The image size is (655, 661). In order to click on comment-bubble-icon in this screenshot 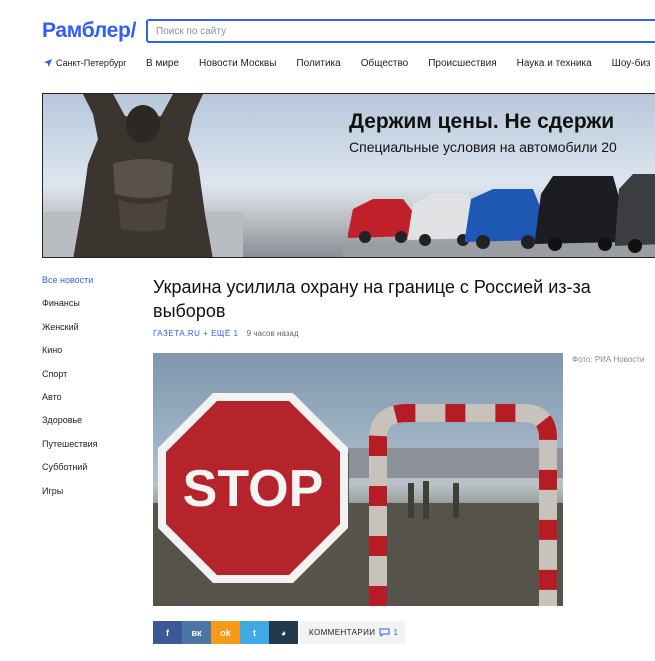, I will do `click(384, 632)`.